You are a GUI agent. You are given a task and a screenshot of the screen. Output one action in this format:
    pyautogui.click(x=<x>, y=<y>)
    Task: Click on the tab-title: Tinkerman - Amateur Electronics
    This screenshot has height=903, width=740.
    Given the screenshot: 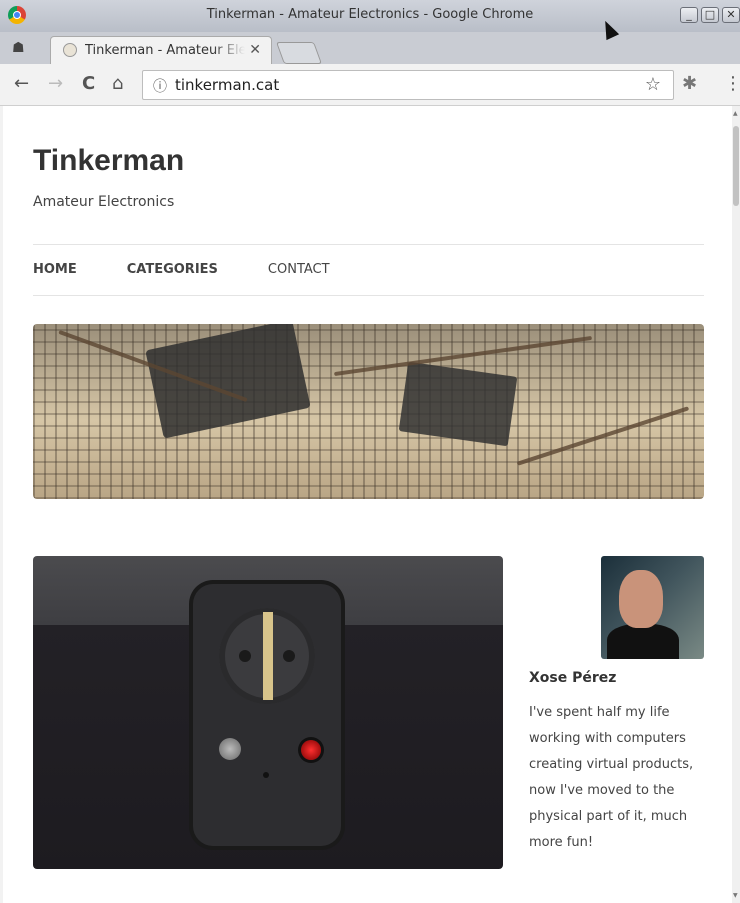 What is the action you would take?
    pyautogui.click(x=165, y=50)
    